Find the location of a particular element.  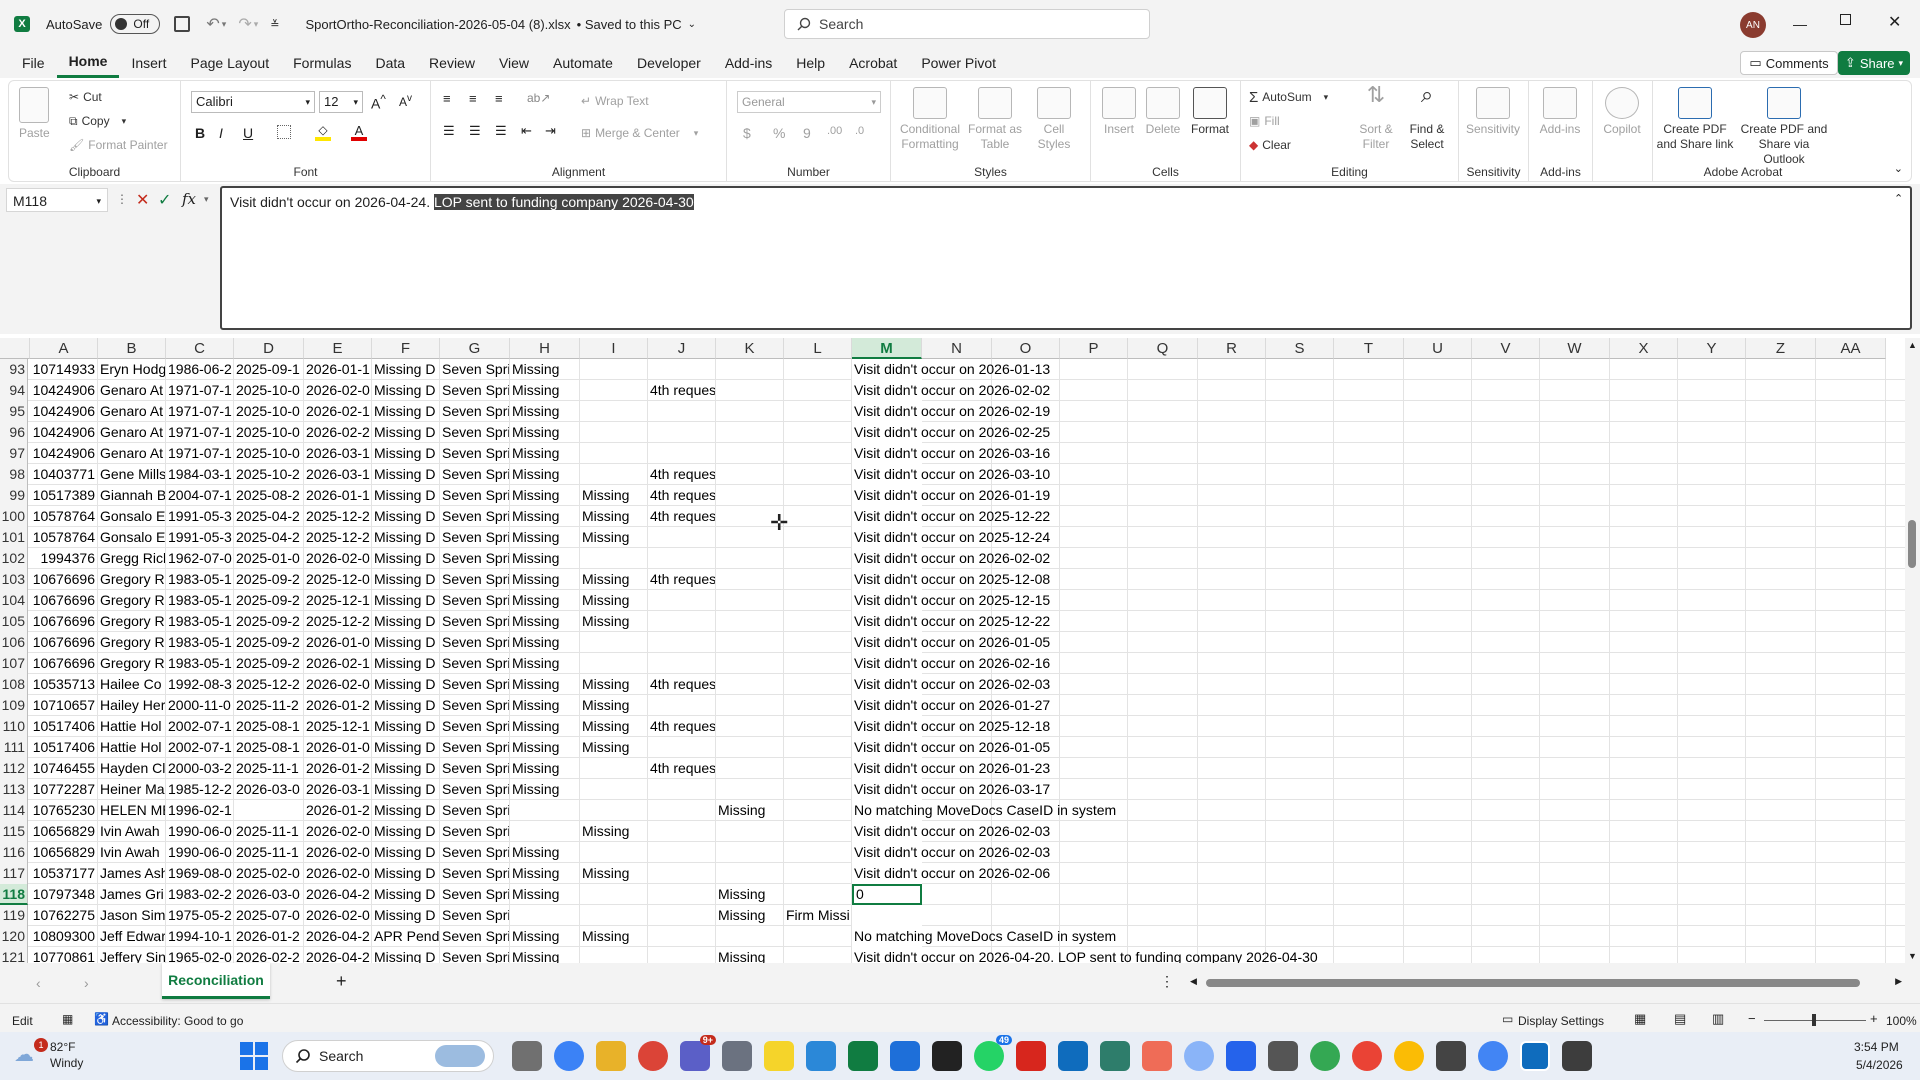

cell-d-101: 2025-04-2 is located at coordinates (269, 537).